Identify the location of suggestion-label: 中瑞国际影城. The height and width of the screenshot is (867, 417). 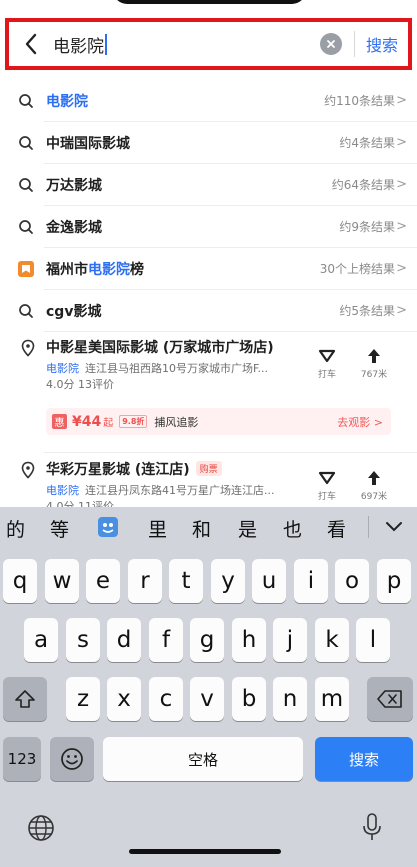
(88, 143).